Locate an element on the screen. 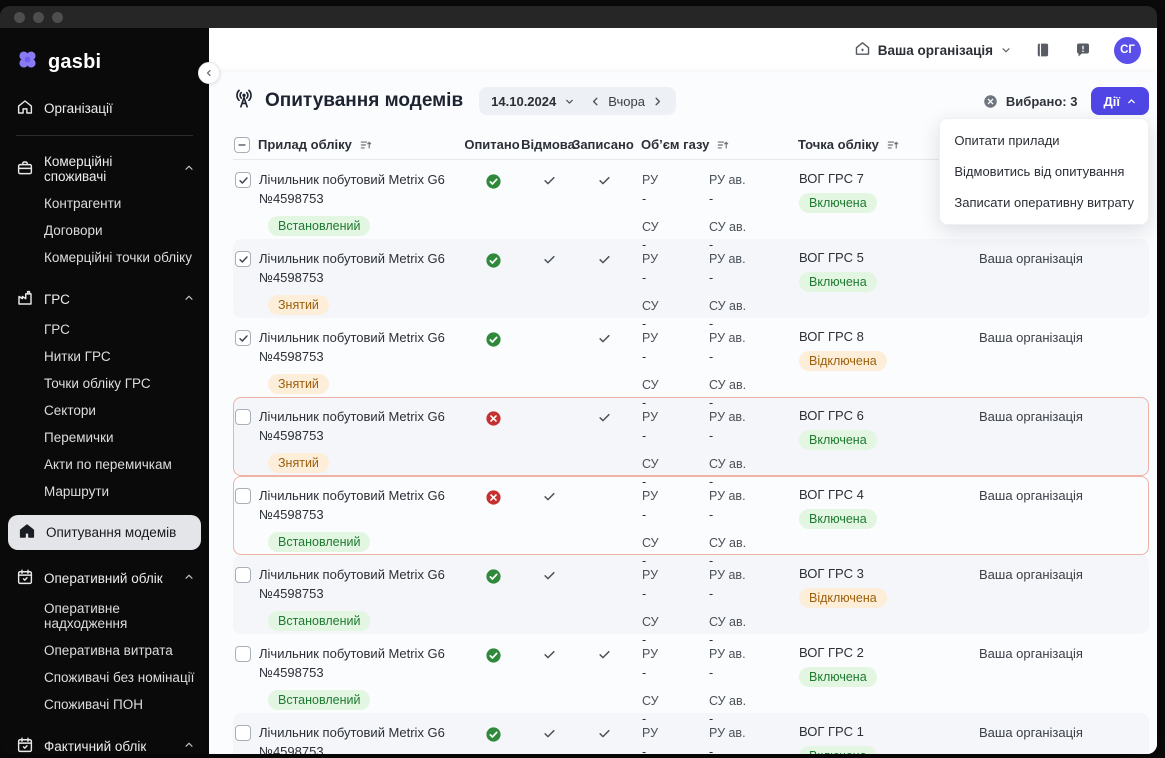  sidebar-item-договори: Договори is located at coordinates (104, 230).